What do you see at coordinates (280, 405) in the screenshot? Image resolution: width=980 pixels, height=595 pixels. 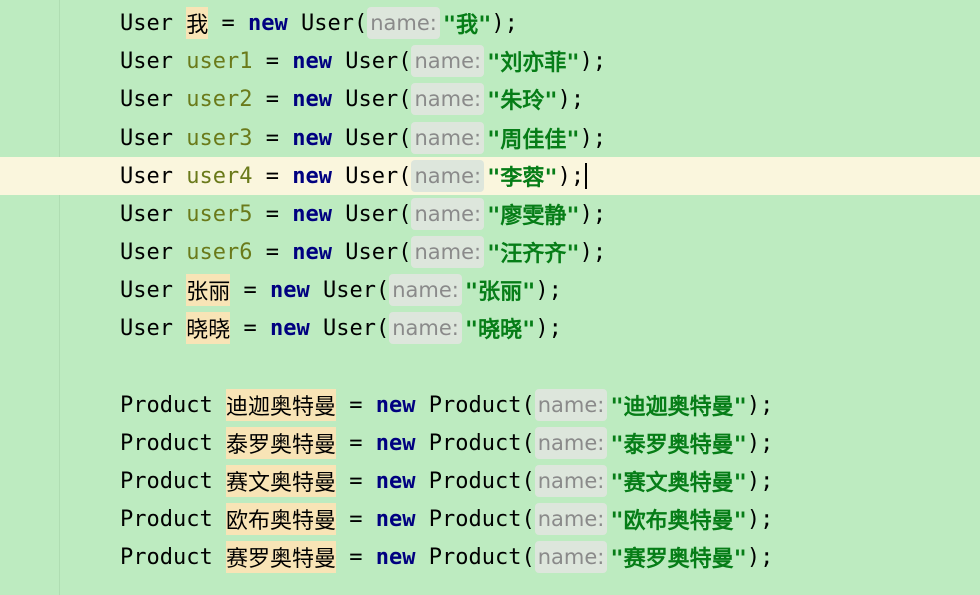 I see `variable-name: 迪迦奥特曼` at bounding box center [280, 405].